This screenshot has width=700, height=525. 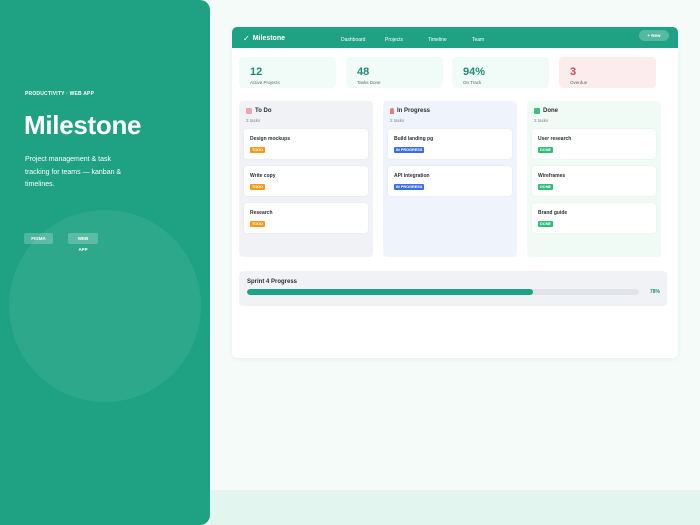 I want to click on stat-value: 48, so click(x=363, y=72).